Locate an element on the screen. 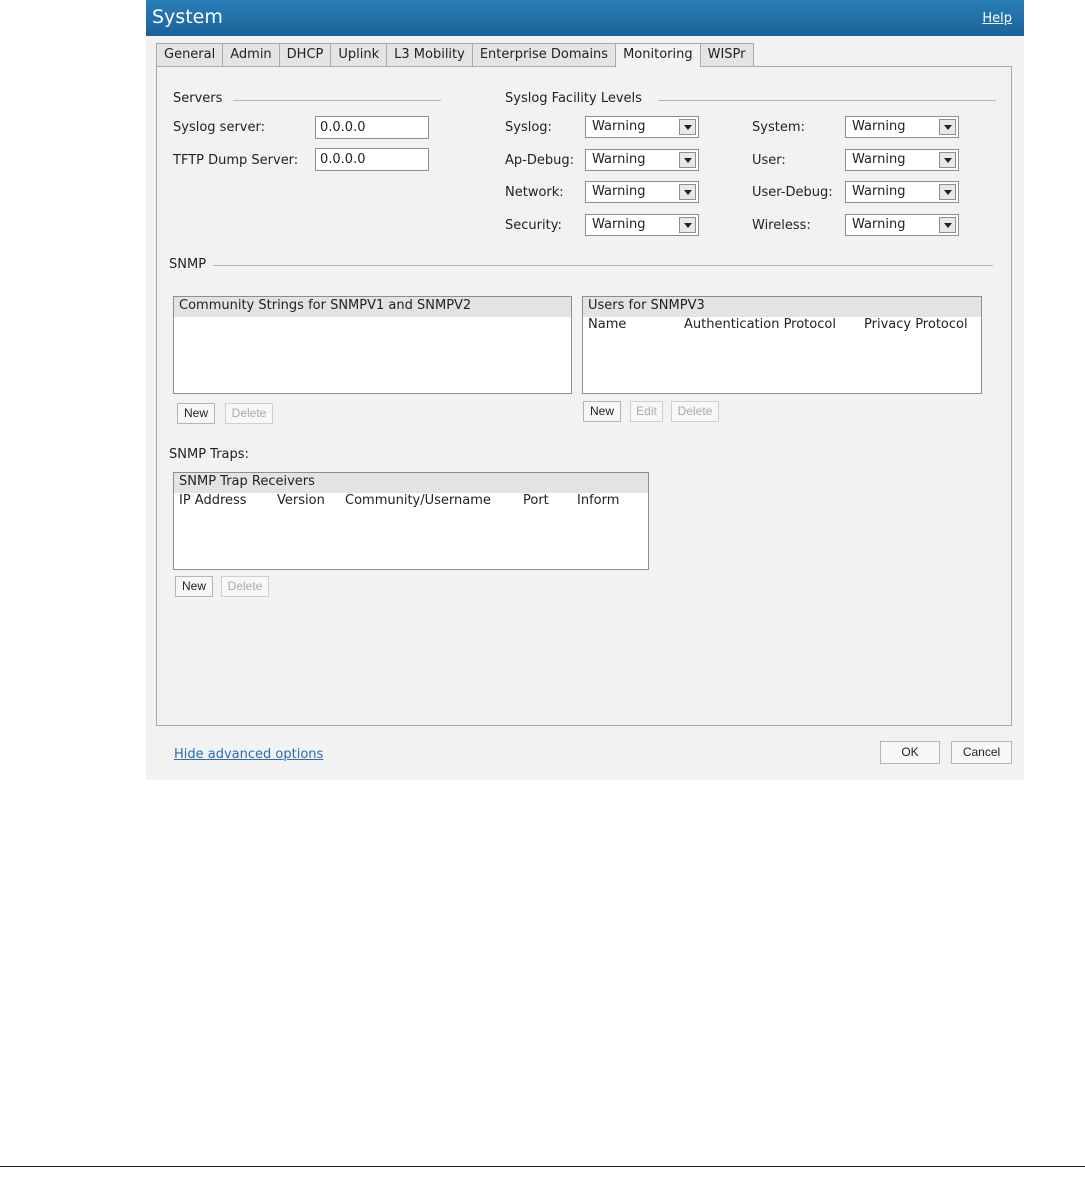  column-community-username: Community/Username is located at coordinates (418, 500).